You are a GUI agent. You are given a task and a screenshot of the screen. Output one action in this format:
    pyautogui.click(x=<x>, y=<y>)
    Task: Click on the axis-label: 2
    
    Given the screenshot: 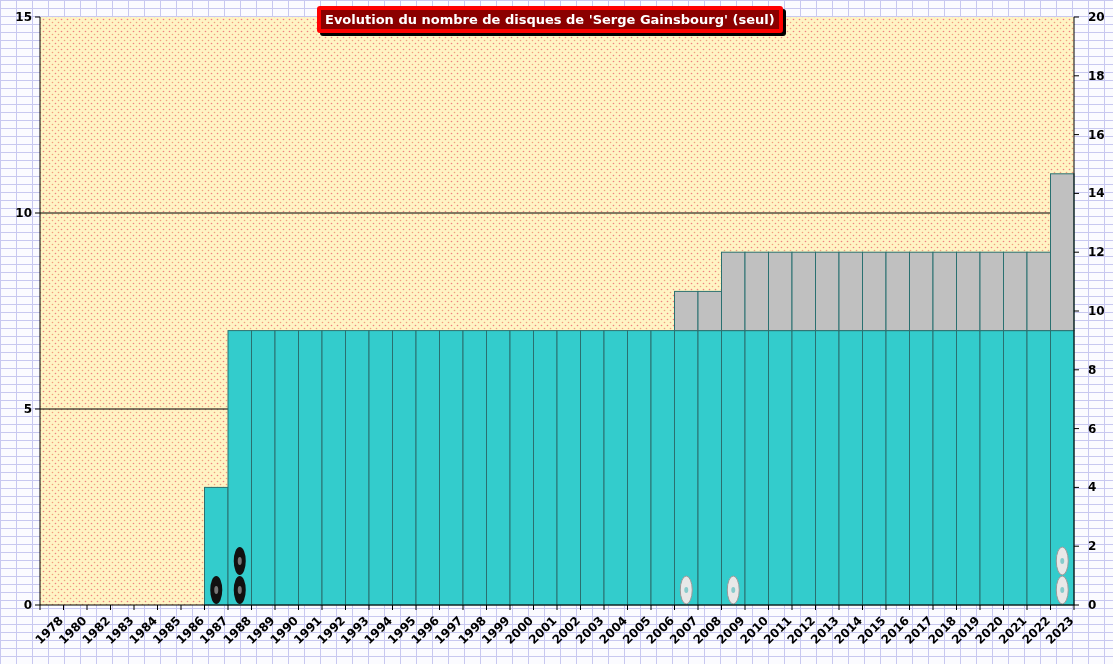 What is the action you would take?
    pyautogui.click(x=1092, y=546)
    